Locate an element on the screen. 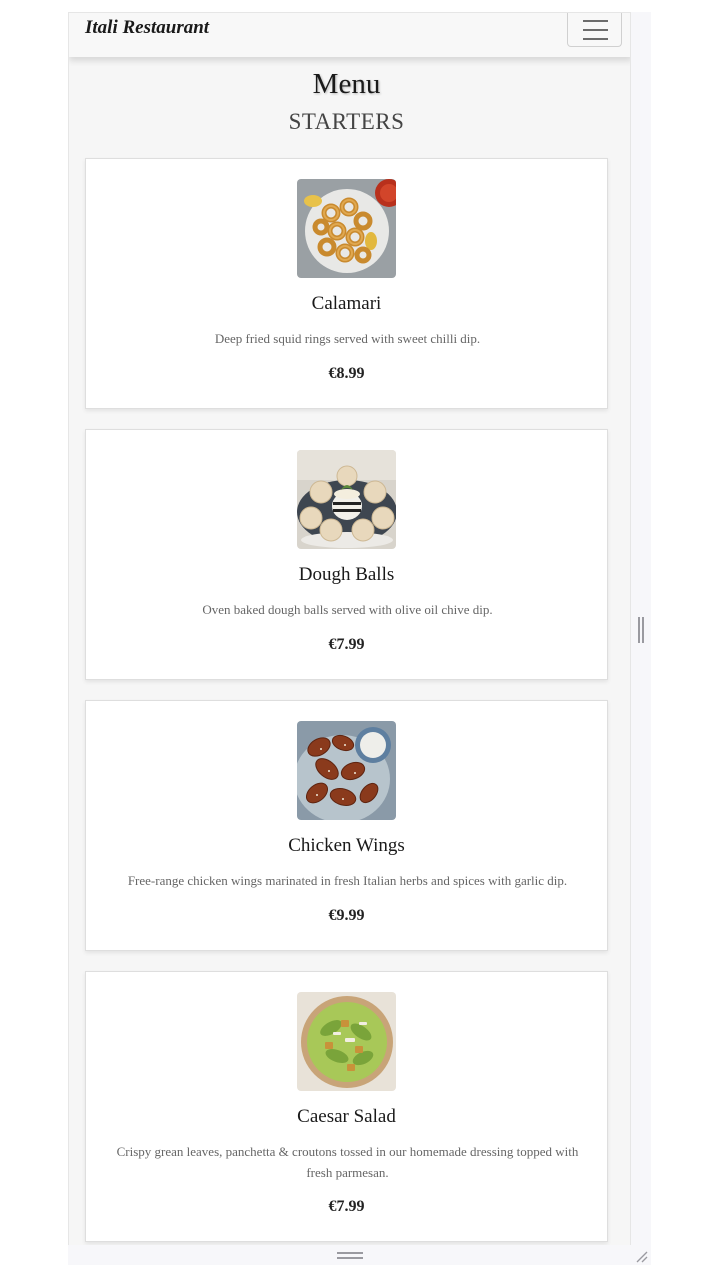  item-name: Dough Balls is located at coordinates (346, 574).